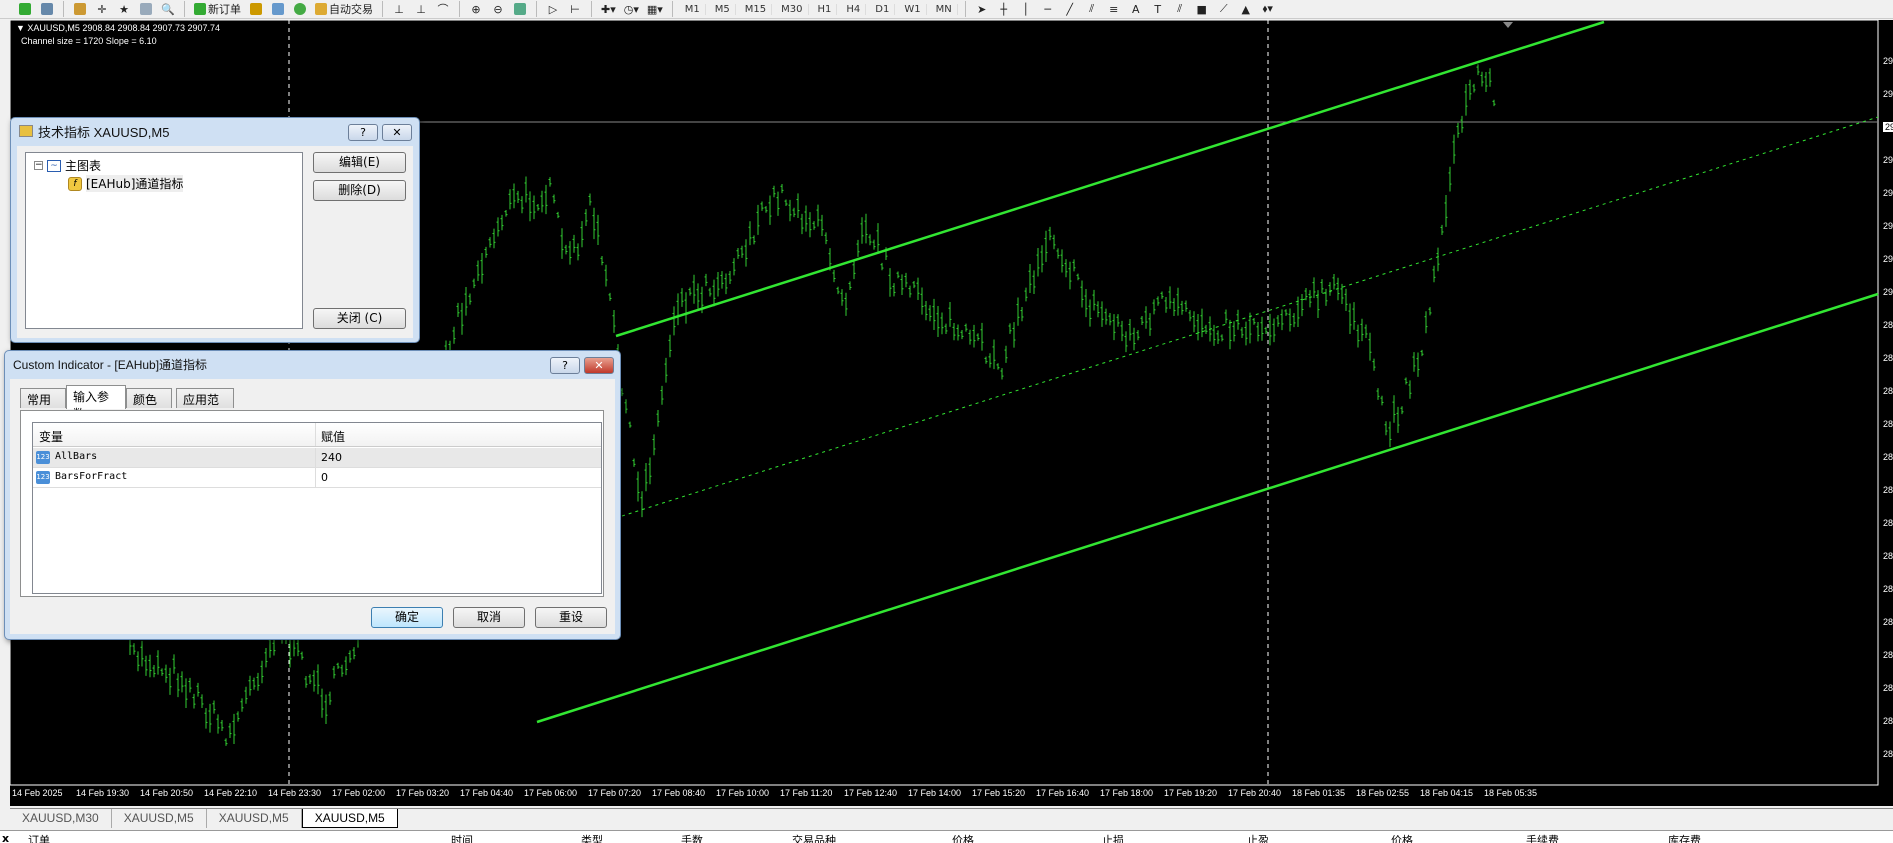  What do you see at coordinates (324, 477) in the screenshot?
I see `param-value: 0` at bounding box center [324, 477].